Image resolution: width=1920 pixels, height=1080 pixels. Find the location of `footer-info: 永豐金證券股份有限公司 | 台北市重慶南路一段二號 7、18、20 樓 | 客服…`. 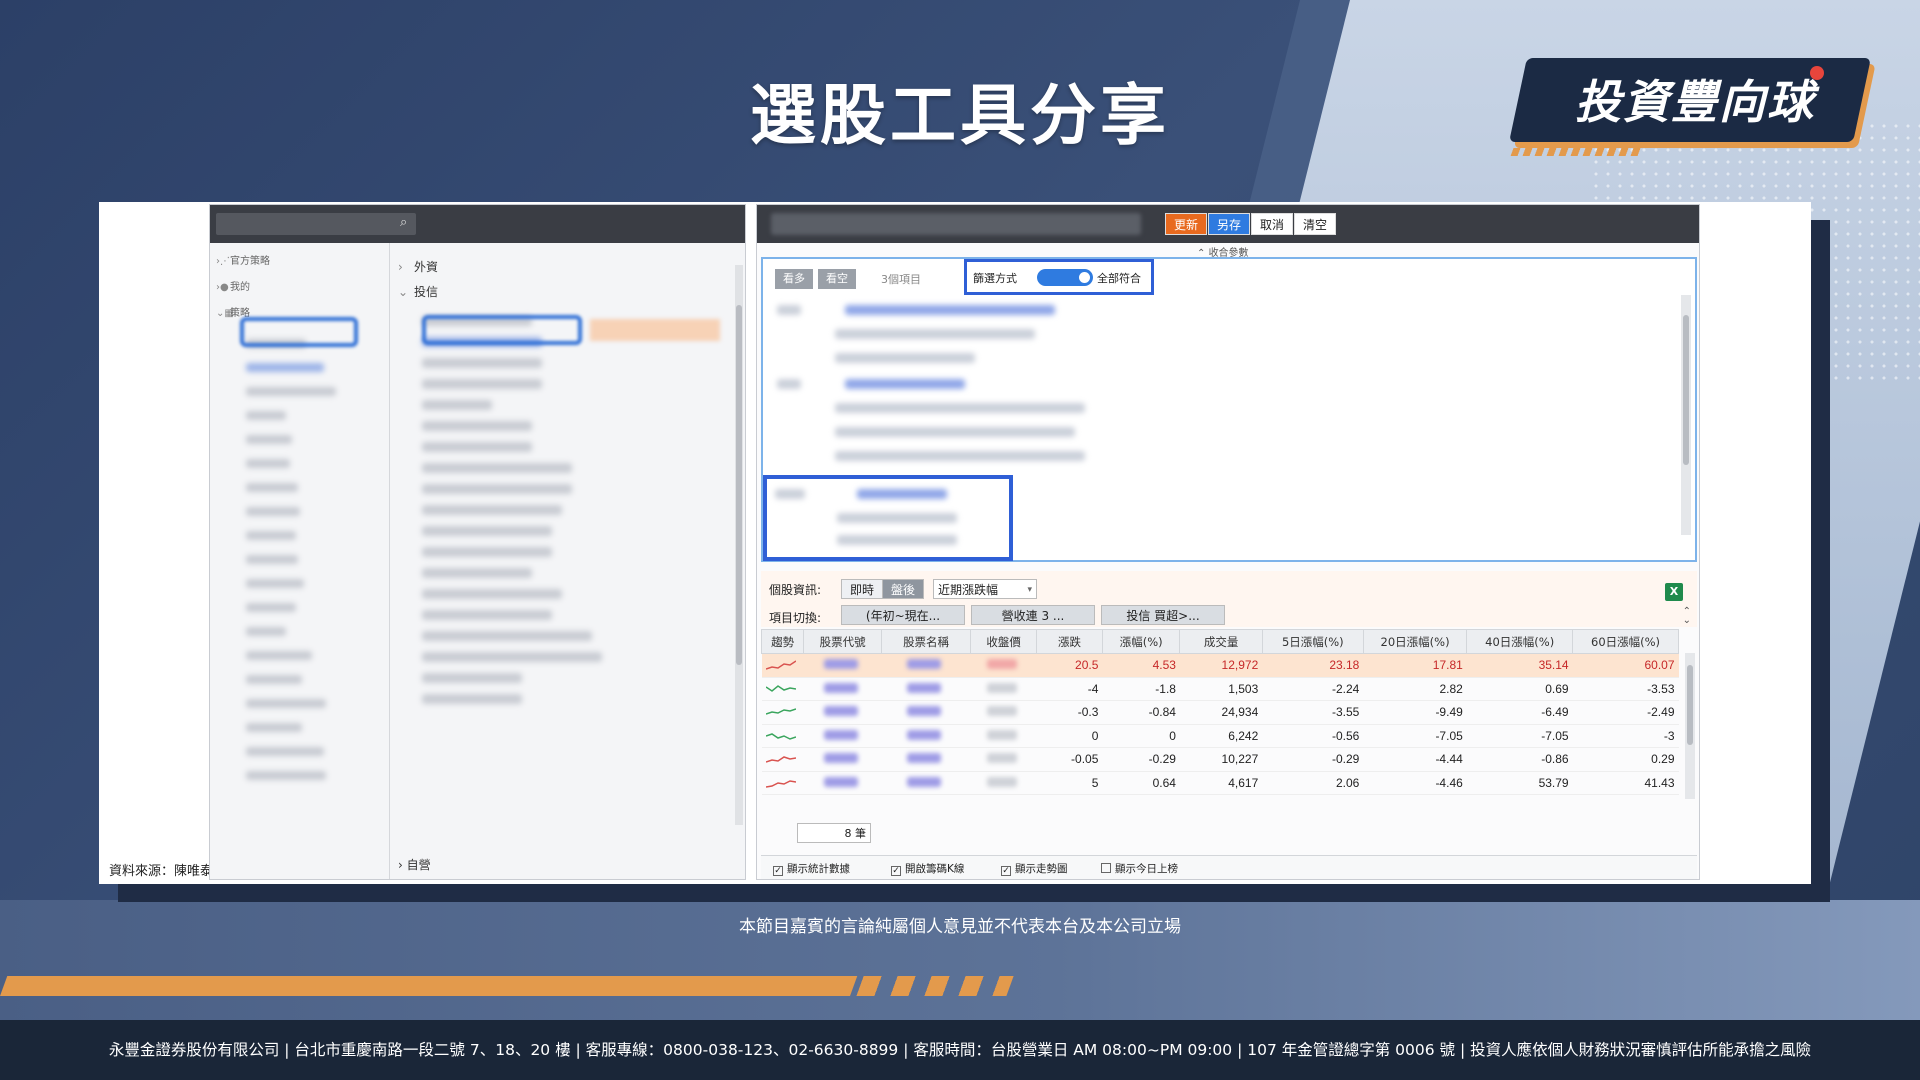

footer-info: 永豐金證券股份有限公司 | 台北市重慶南路一段二號 7、18、20 樓 | 客服… is located at coordinates (960, 1050).